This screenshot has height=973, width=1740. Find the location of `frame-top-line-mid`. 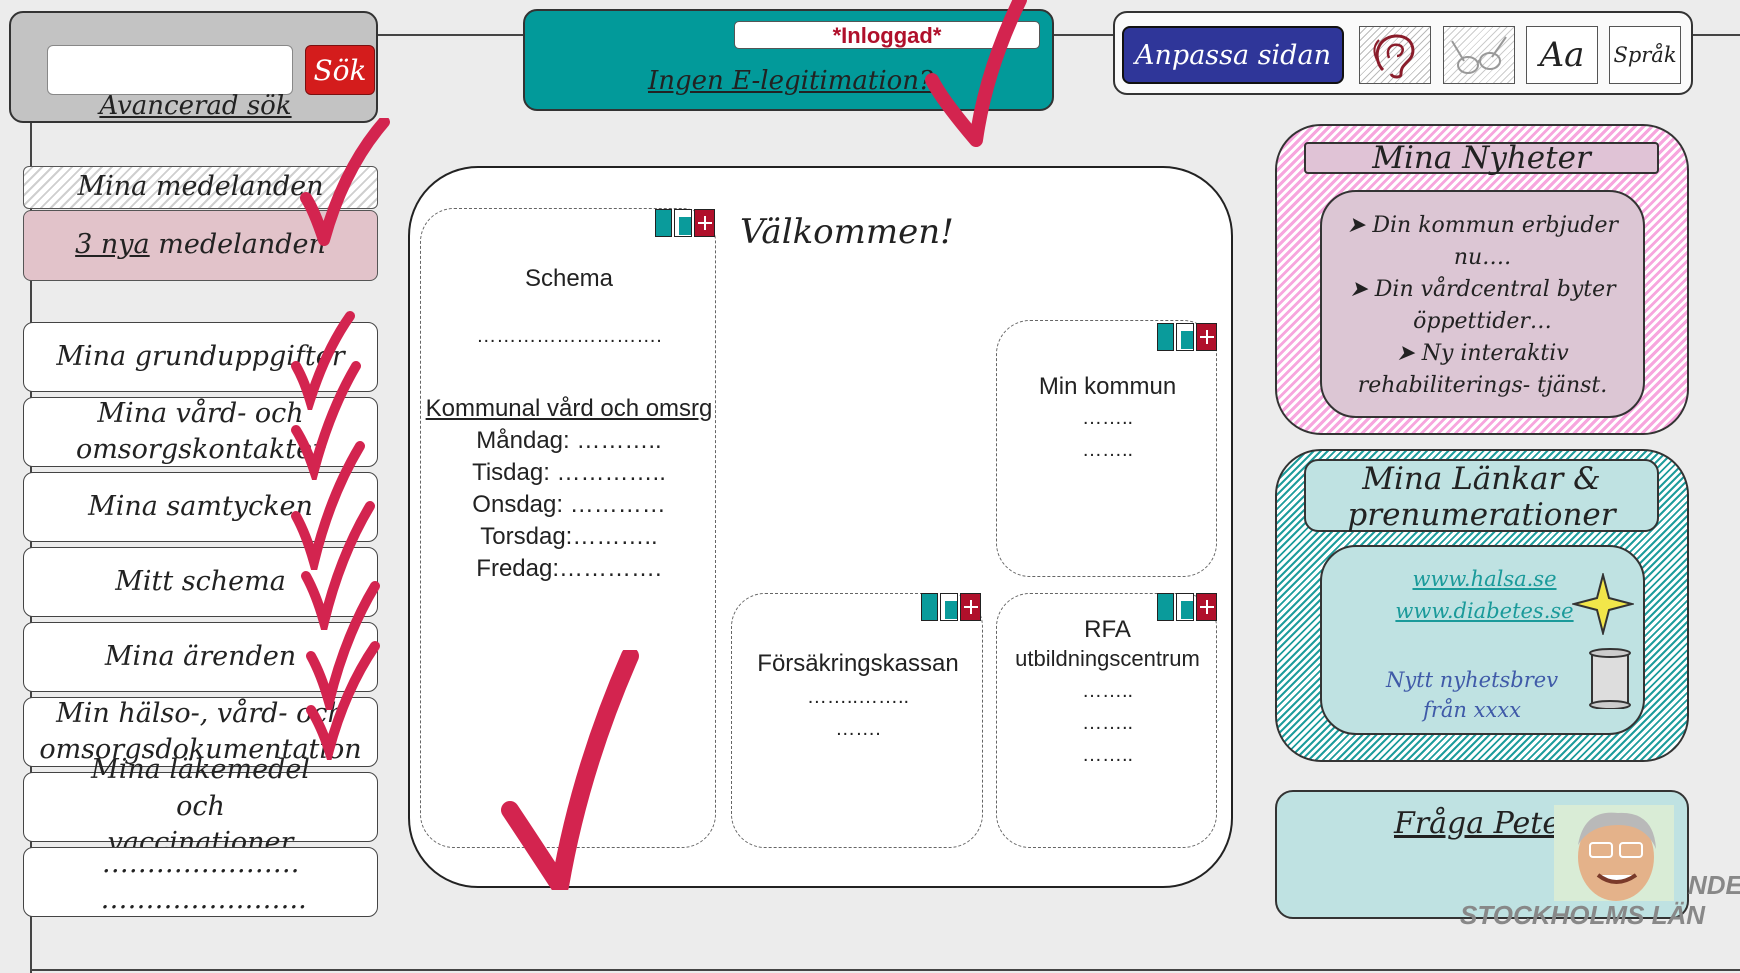

frame-top-line-mid is located at coordinates (1084, 35).